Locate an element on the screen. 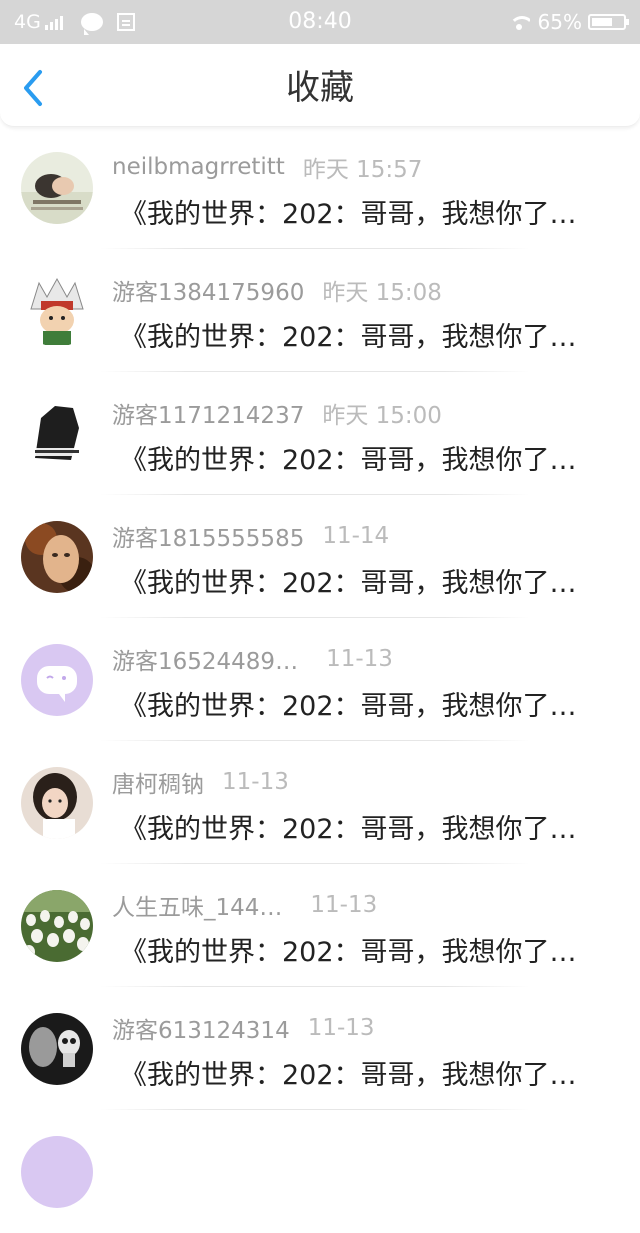  timestamp: 11-14 is located at coordinates (356, 536).